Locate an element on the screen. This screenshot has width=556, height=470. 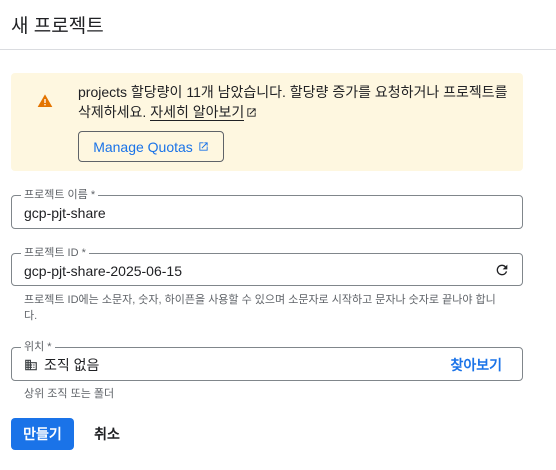
location-value: 조직 없음 is located at coordinates (72, 365).